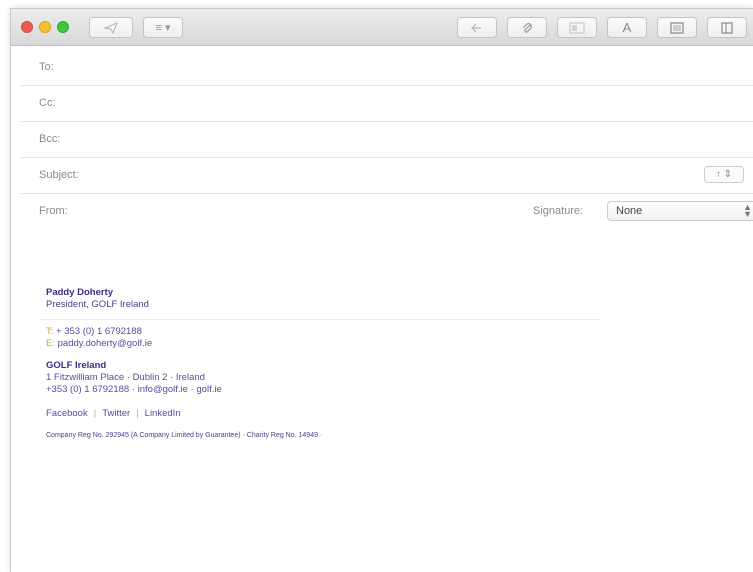 This screenshot has height=572, width=753. I want to click on signature-divider, so click(320, 319).